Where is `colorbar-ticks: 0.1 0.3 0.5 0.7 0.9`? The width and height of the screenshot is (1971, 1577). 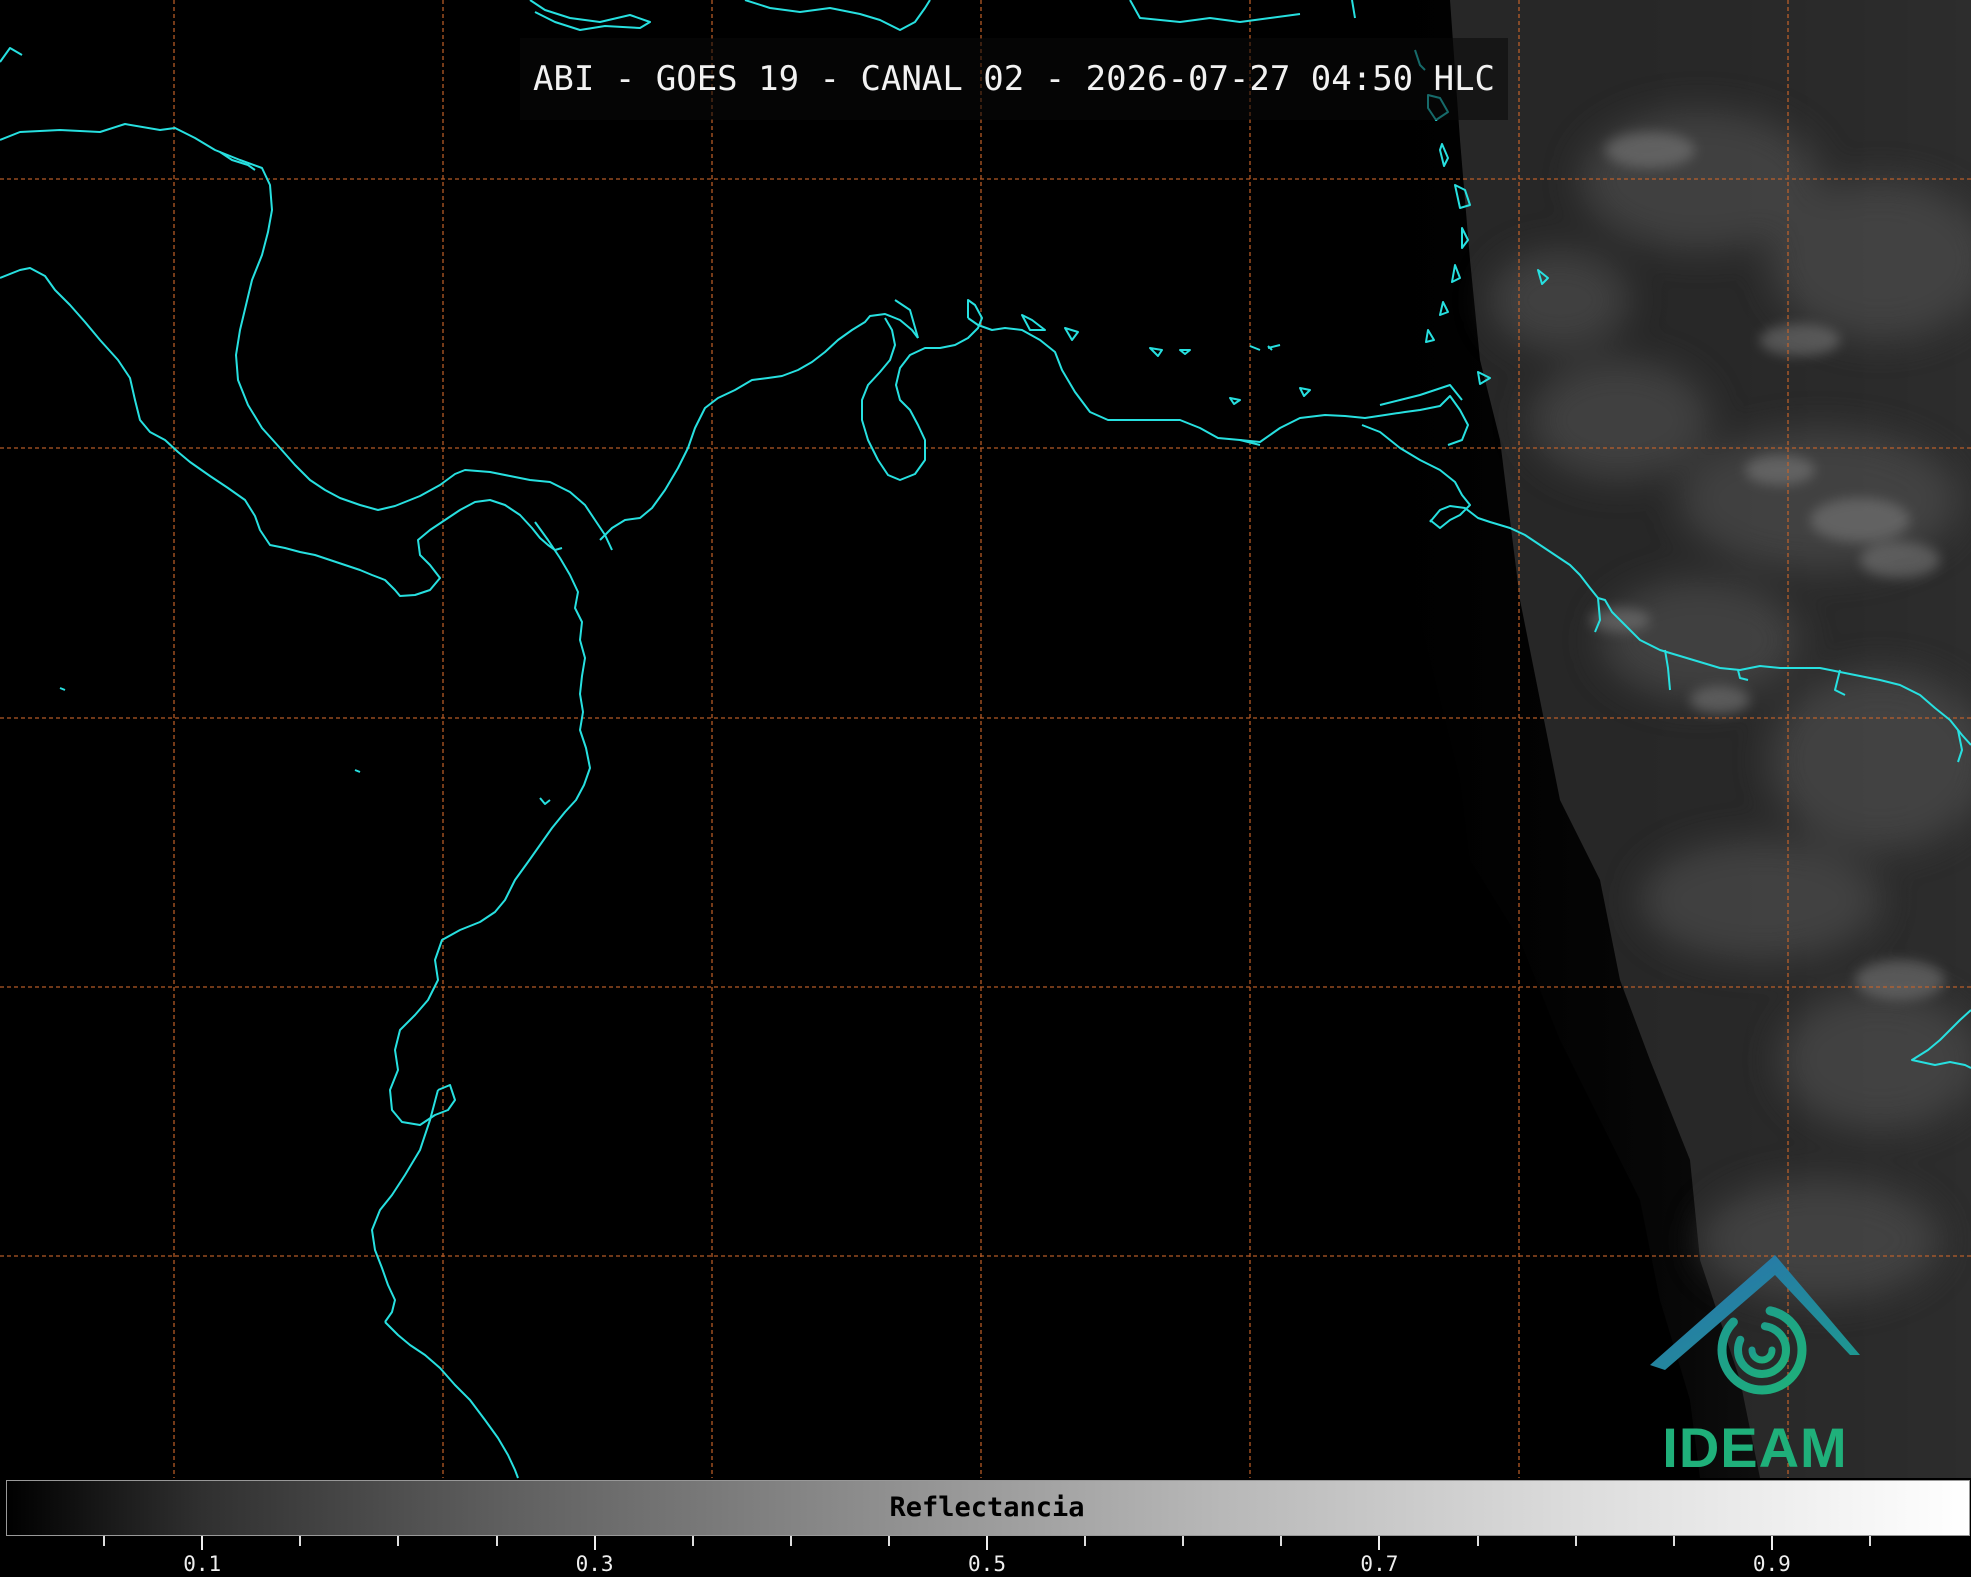 colorbar-ticks: 0.1 0.3 0.5 0.7 0.9 is located at coordinates (985, 1556).